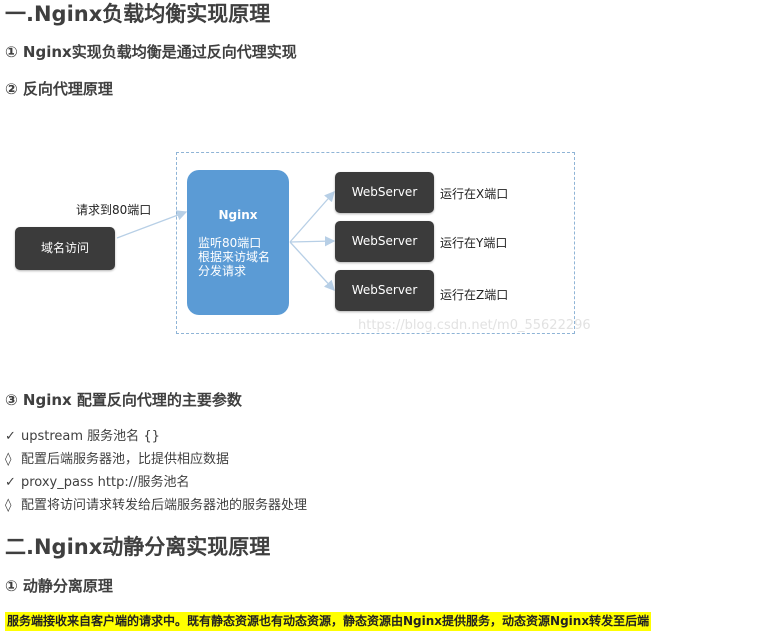 The image size is (770, 633). I want to click on webserver-box-z: WebServer, so click(384, 290).